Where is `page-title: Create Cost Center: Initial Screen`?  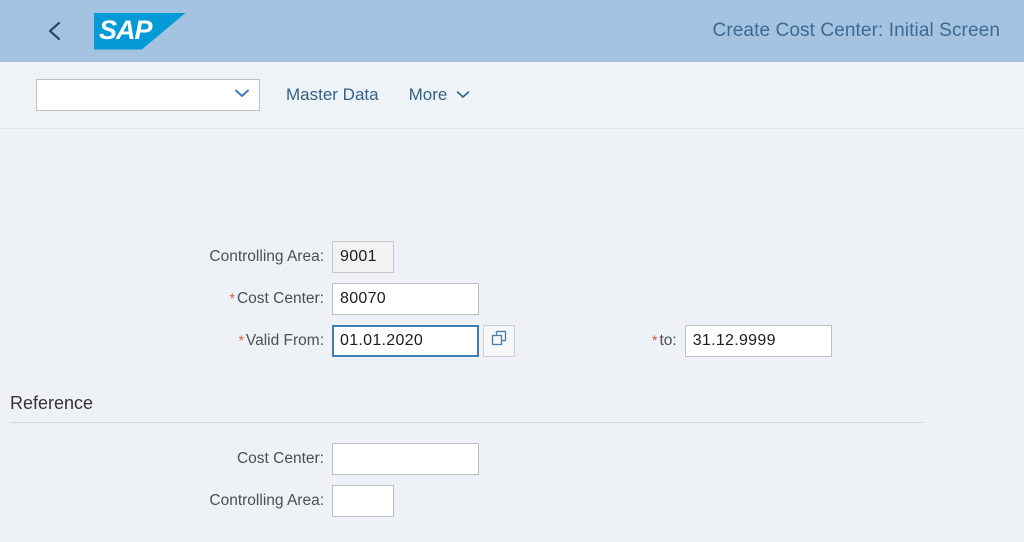 page-title: Create Cost Center: Initial Screen is located at coordinates (856, 30).